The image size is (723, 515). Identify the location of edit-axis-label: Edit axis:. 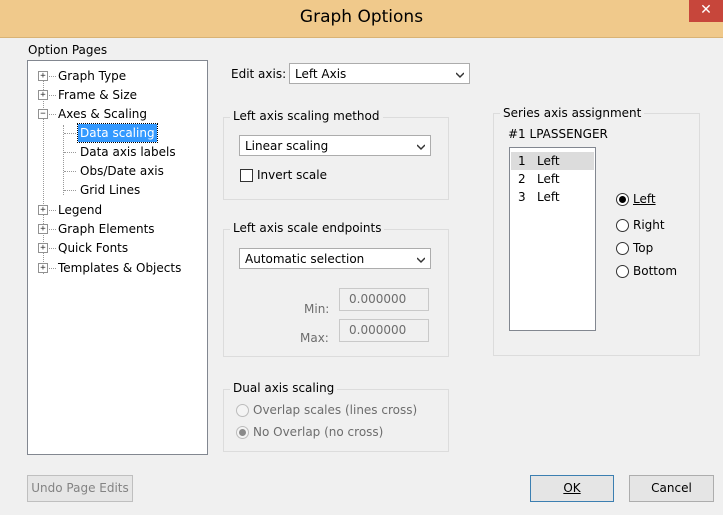
(259, 74).